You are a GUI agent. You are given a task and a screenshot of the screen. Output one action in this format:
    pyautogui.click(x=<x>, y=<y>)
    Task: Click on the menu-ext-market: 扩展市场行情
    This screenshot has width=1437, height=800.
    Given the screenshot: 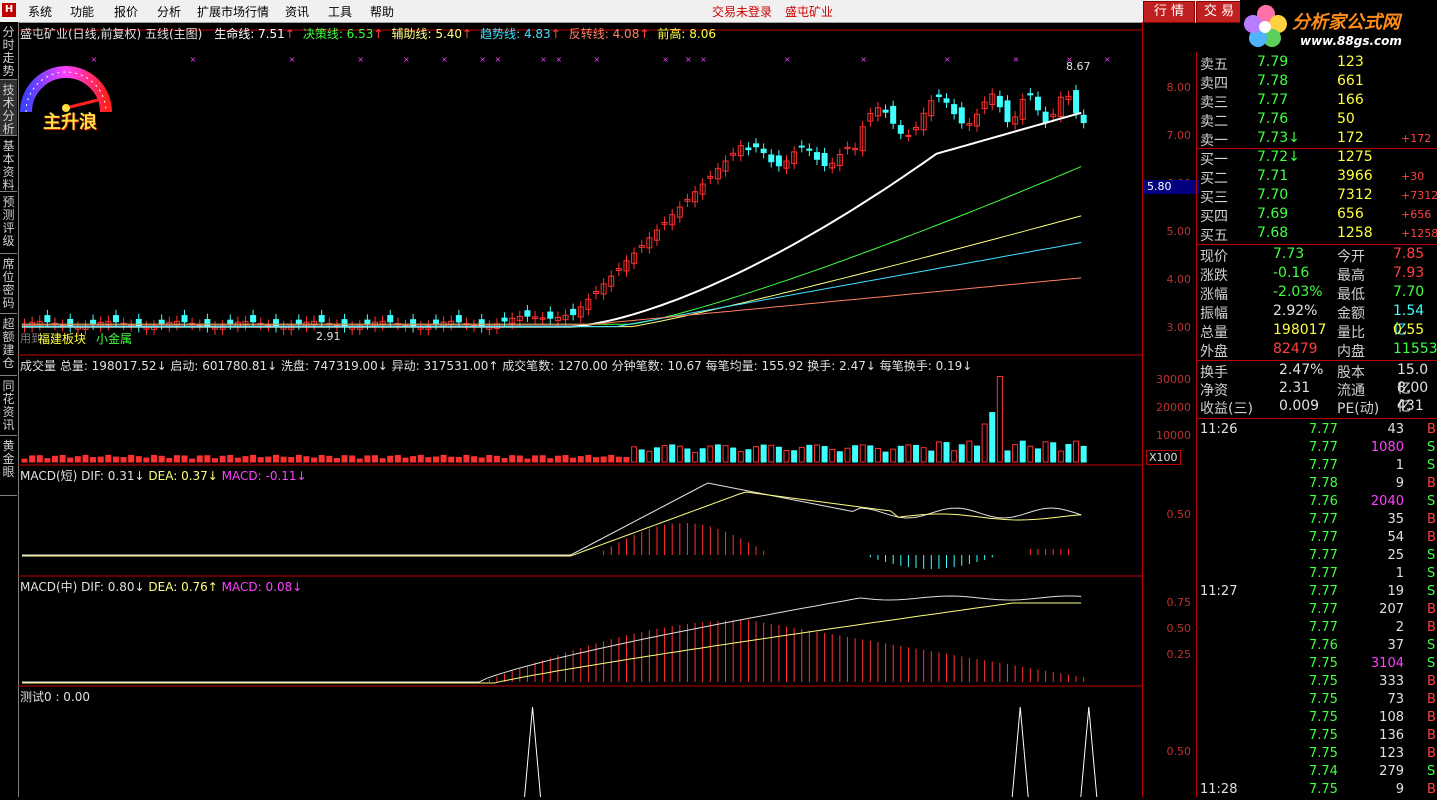 What is the action you would take?
    pyautogui.click(x=233, y=11)
    